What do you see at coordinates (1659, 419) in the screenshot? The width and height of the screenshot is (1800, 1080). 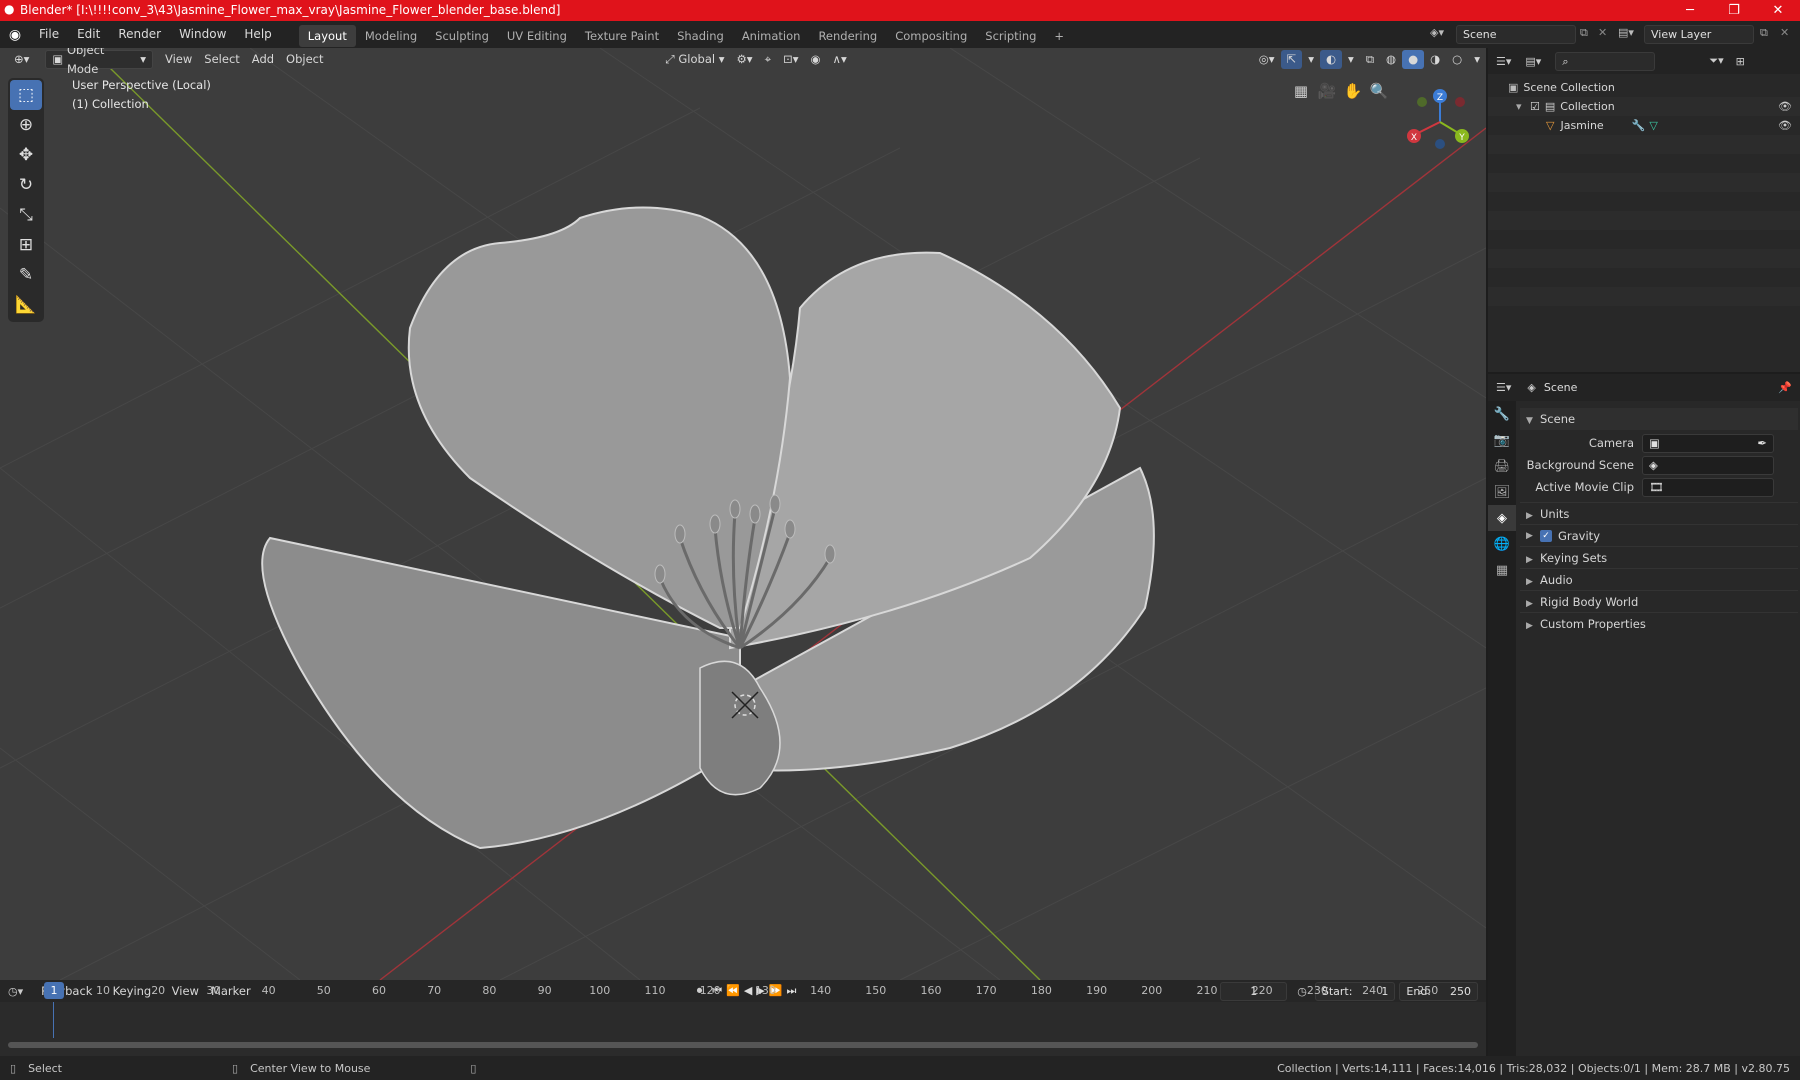 I see `scene-section-header: ▼ Scene` at bounding box center [1659, 419].